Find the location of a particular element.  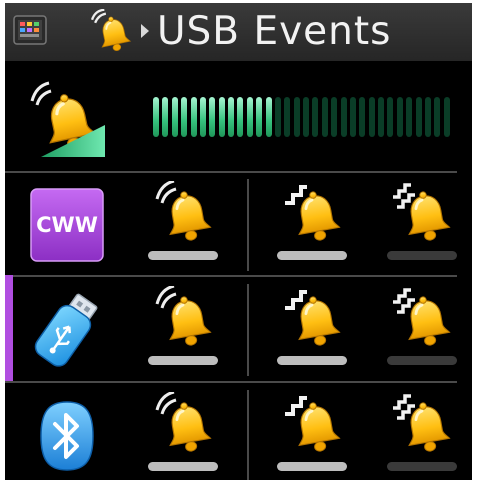

bluetooth-zigzag-cell is located at coordinates (317, 436).